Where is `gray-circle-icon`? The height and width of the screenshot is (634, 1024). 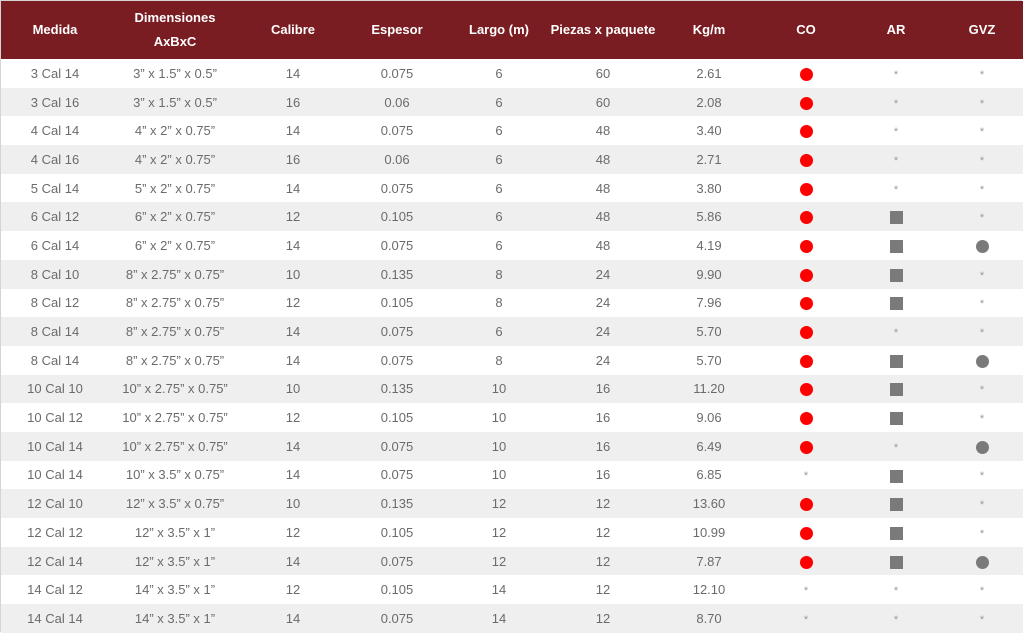 gray-circle-icon is located at coordinates (982, 361).